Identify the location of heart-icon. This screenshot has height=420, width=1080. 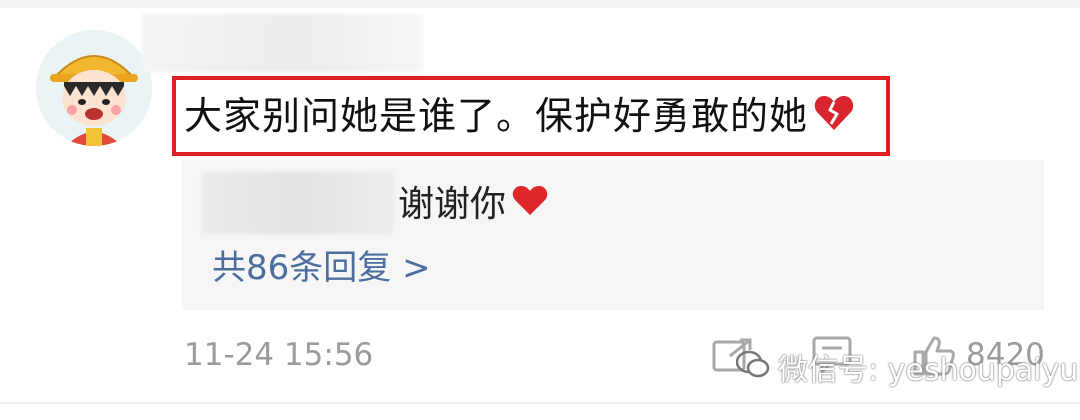
(530, 206).